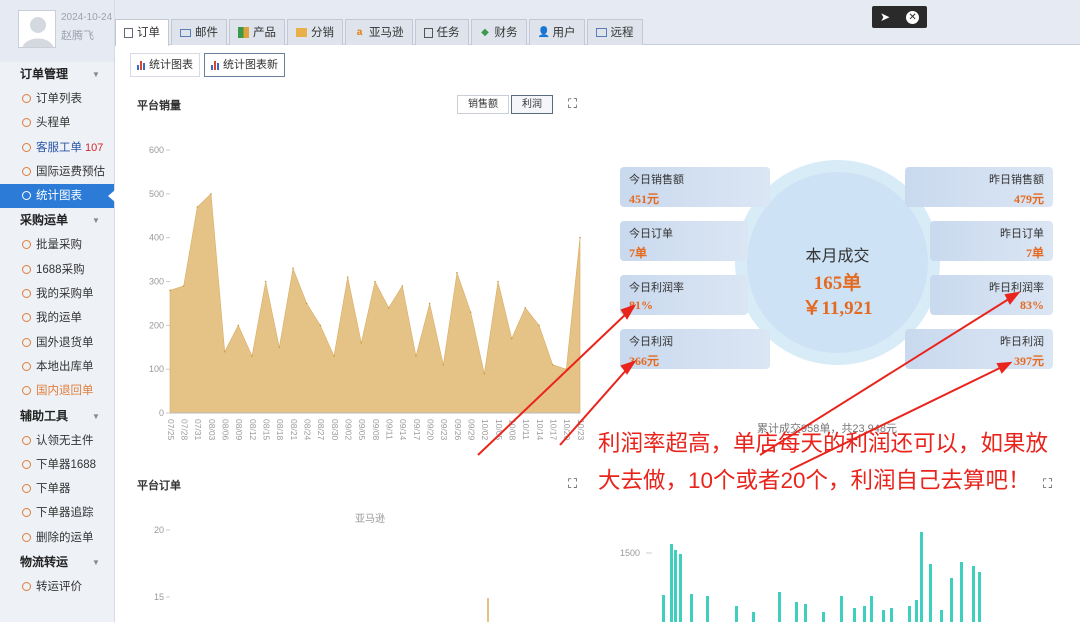  I want to click on sidebar-item-statistics: 统计图表, so click(57, 196).